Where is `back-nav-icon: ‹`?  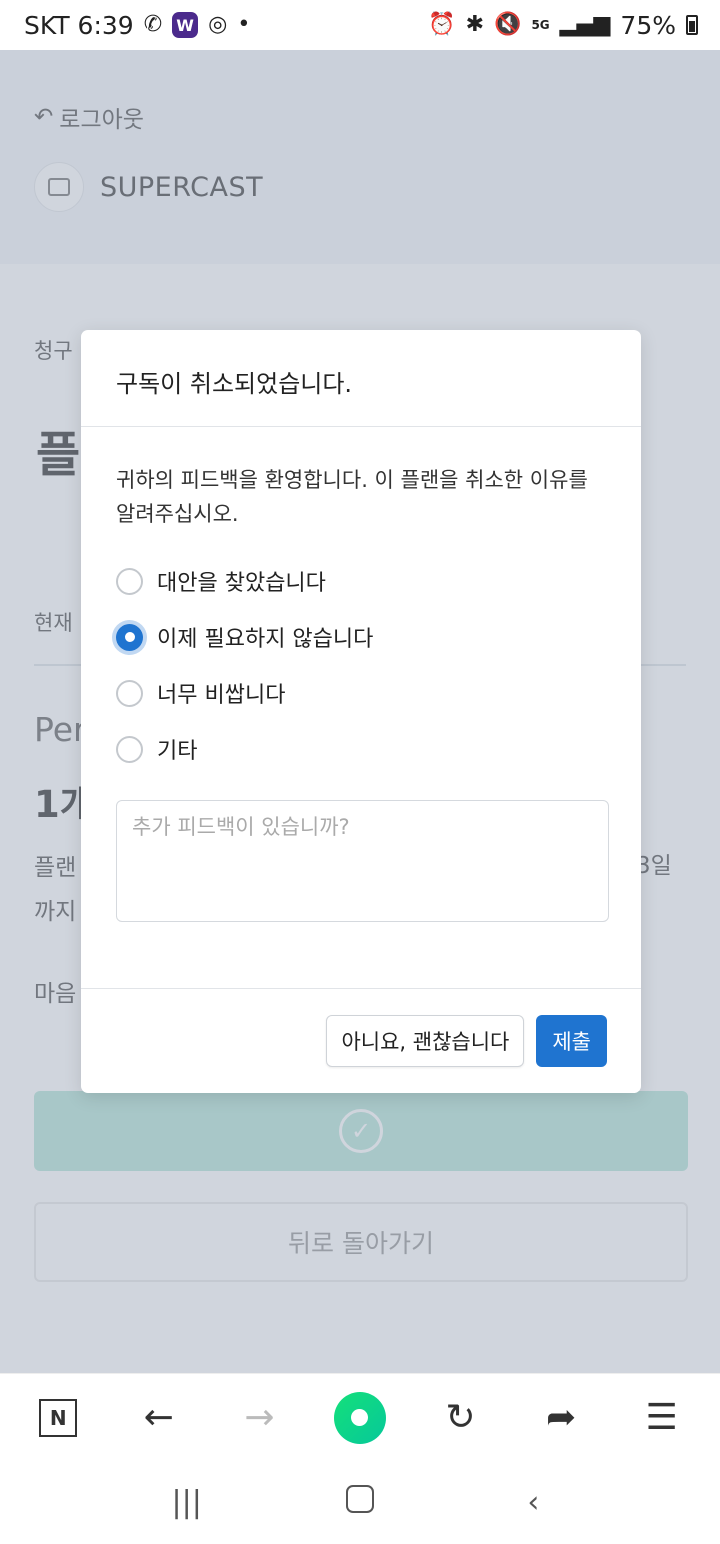 back-nav-icon: ‹ is located at coordinates (533, 1502).